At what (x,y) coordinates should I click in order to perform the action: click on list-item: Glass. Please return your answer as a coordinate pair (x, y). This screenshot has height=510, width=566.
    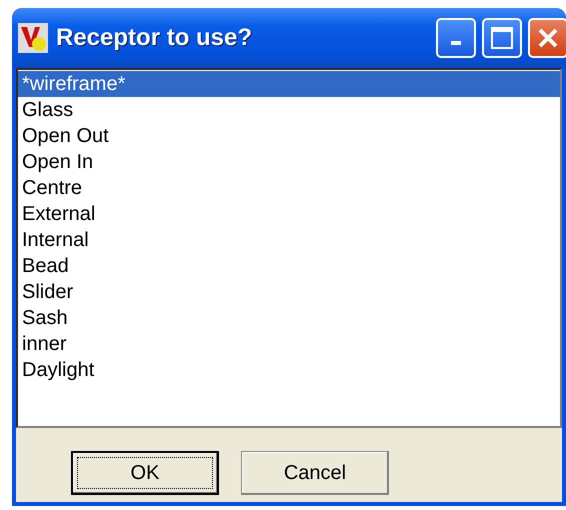
    Looking at the image, I should click on (289, 110).